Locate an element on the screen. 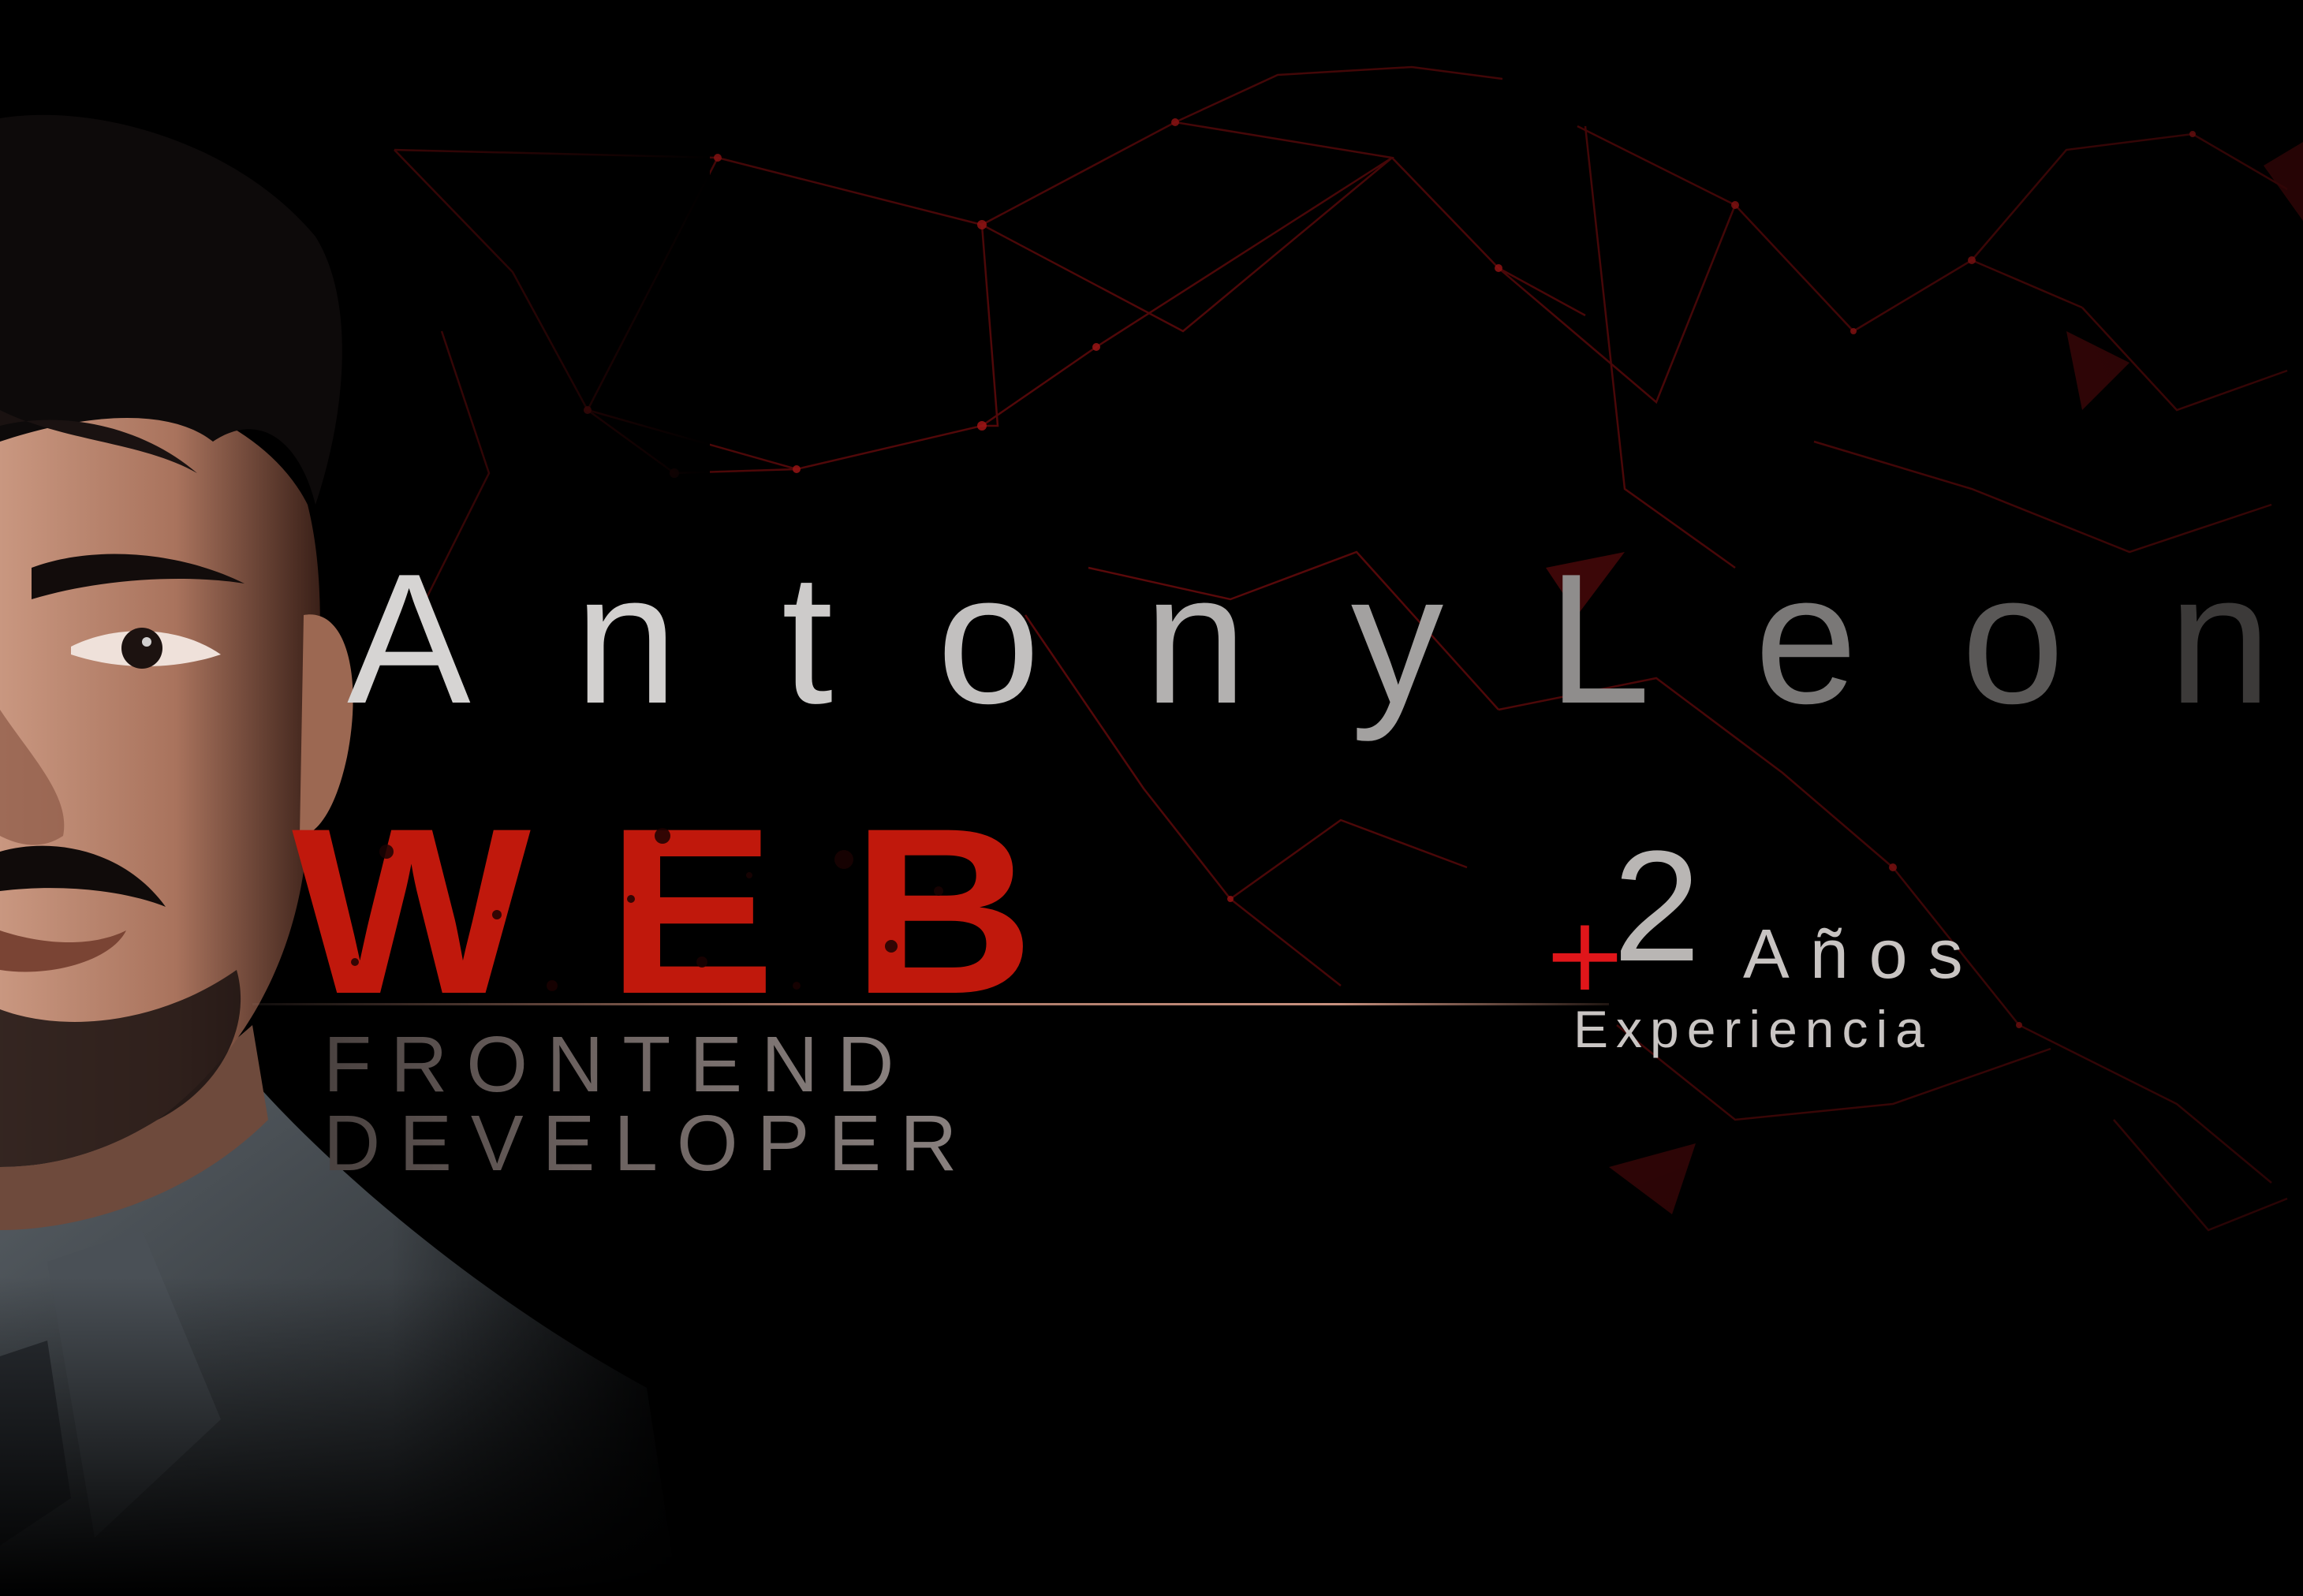  experience-unit: Años is located at coordinates (1863, 954).